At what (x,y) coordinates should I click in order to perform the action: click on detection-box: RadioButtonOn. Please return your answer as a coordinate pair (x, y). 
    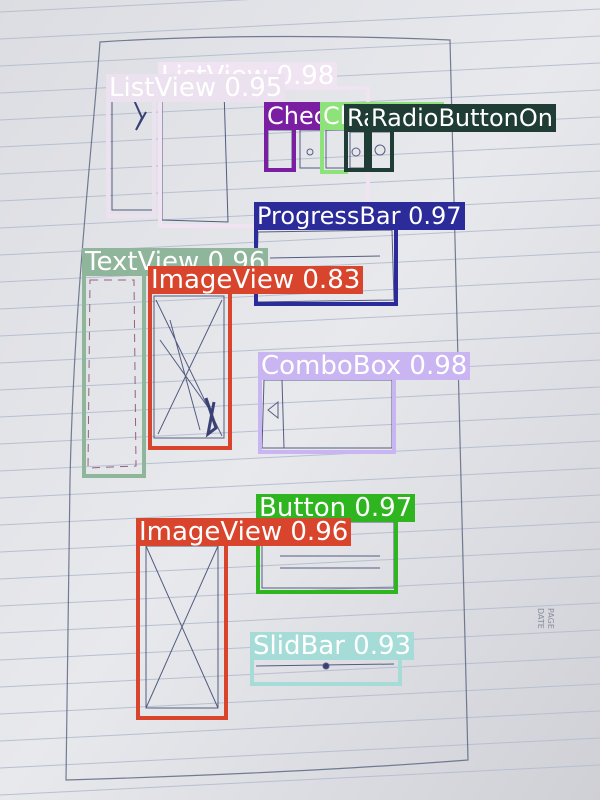
    Looking at the image, I should click on (462, 138).